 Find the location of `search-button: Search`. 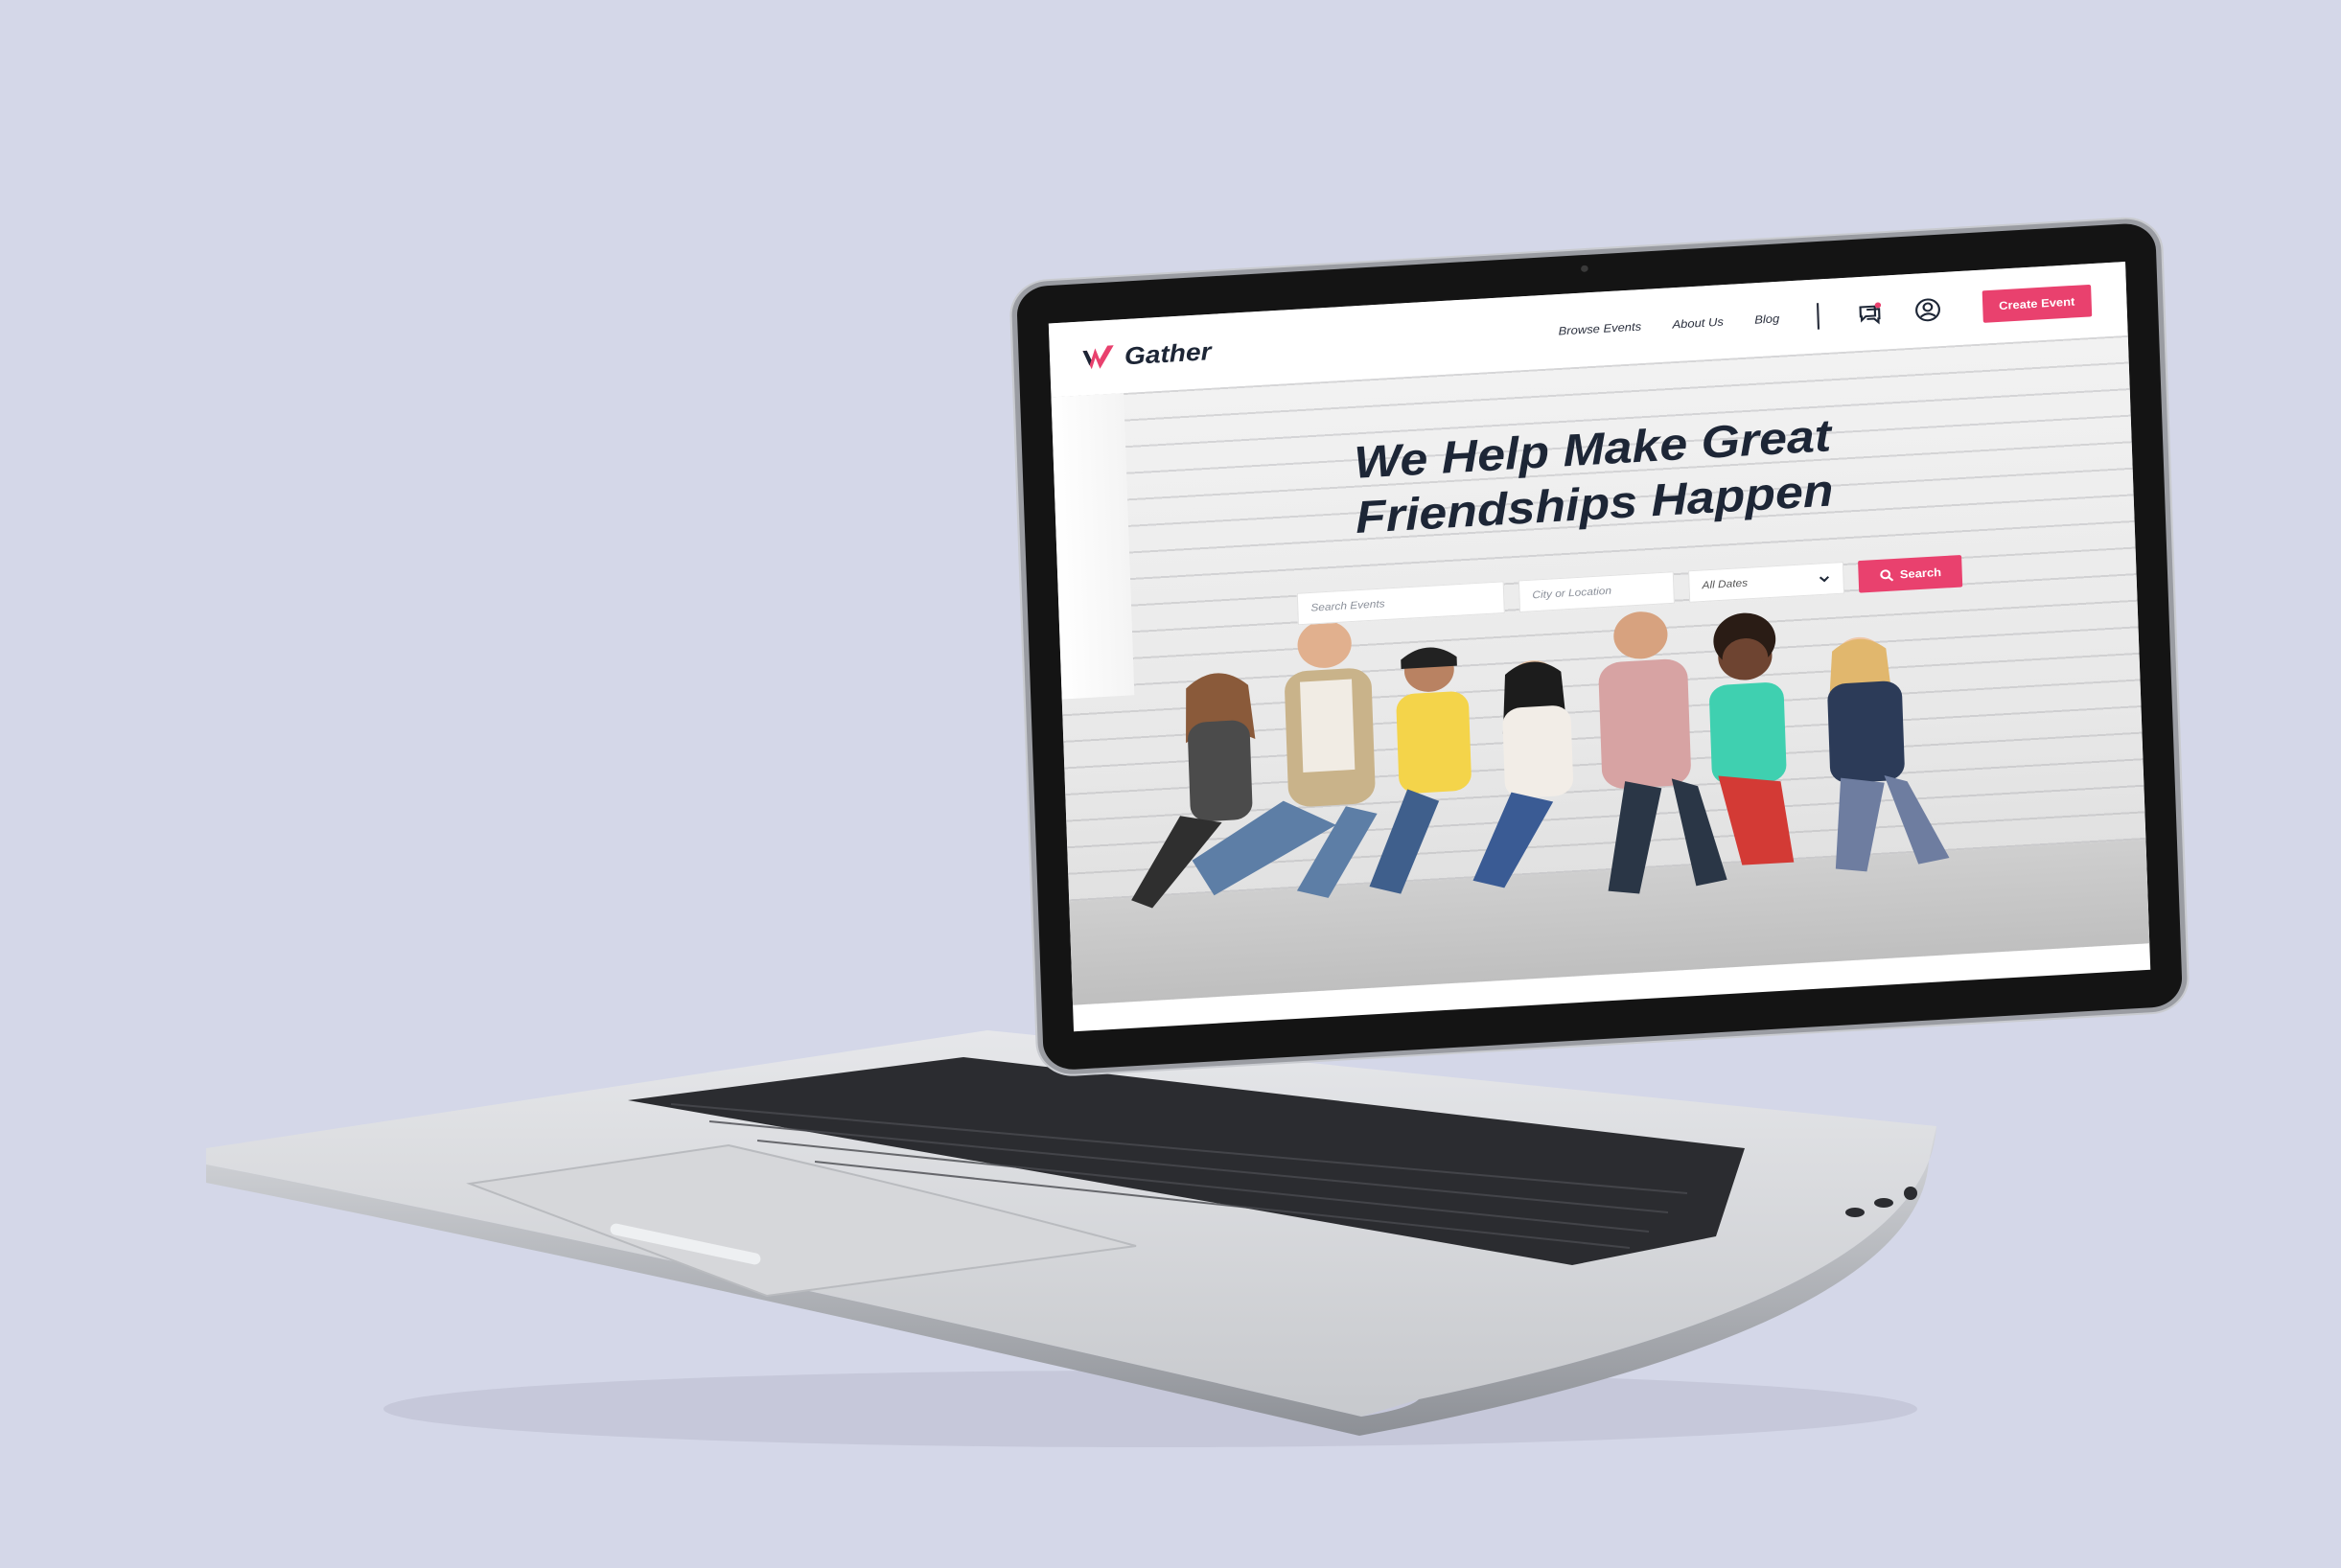

search-button: Search is located at coordinates (1910, 573).